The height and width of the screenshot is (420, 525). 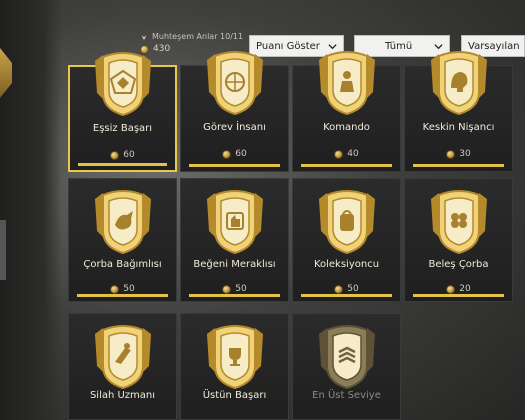 I want to click on achievement-card: Silah Uzmanı, so click(x=122, y=366).